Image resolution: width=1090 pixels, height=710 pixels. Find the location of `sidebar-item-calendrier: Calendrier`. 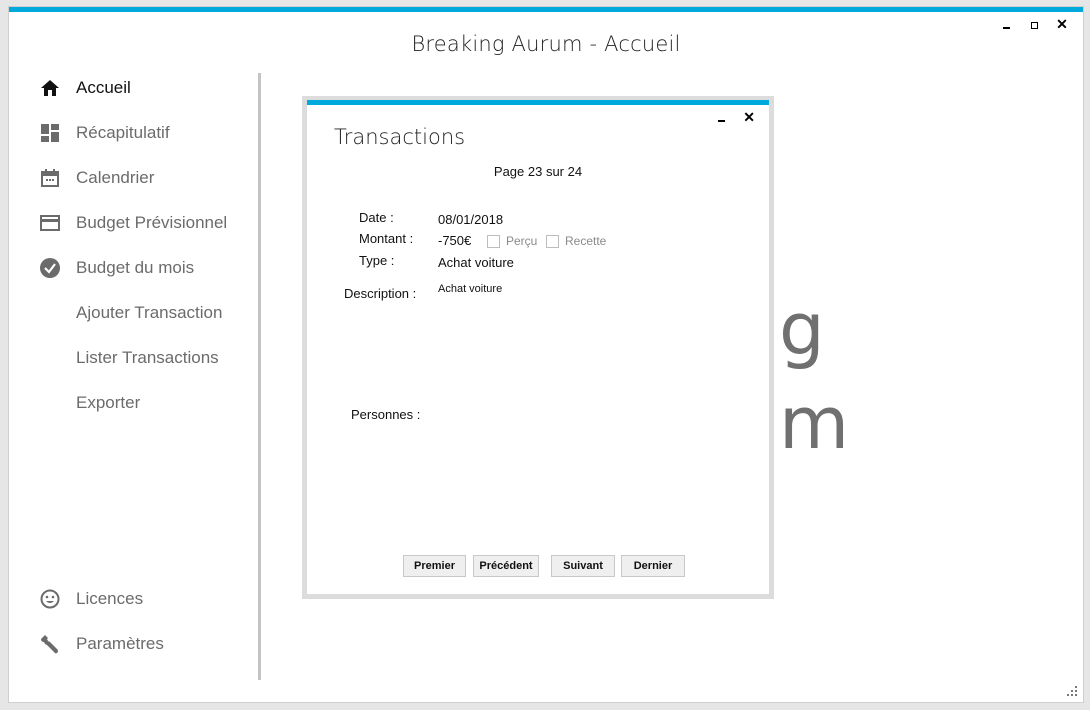

sidebar-item-calendrier: Calendrier is located at coordinates (96, 178).